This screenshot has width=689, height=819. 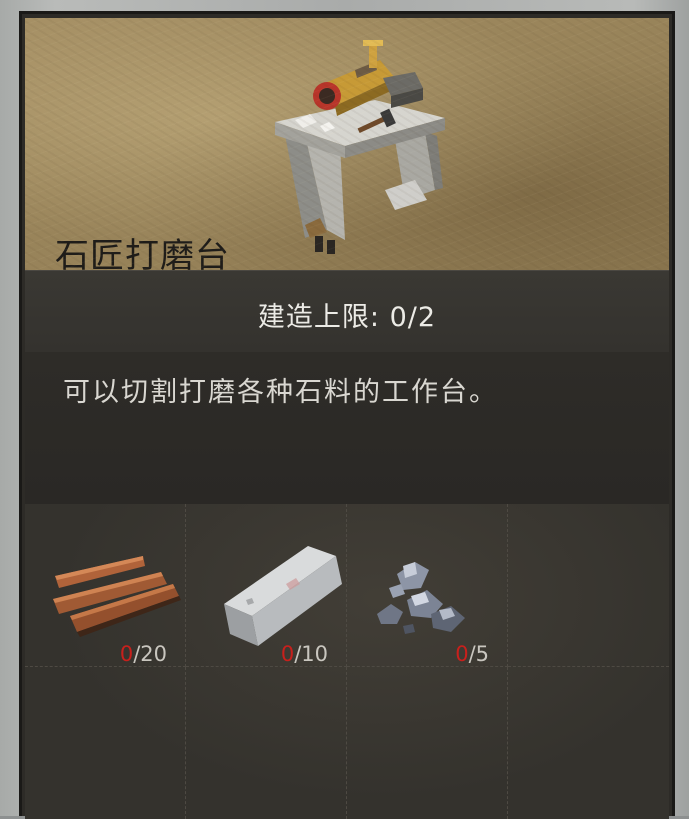 What do you see at coordinates (142, 253) in the screenshot?
I see `item-title: 石匠打磨台` at bounding box center [142, 253].